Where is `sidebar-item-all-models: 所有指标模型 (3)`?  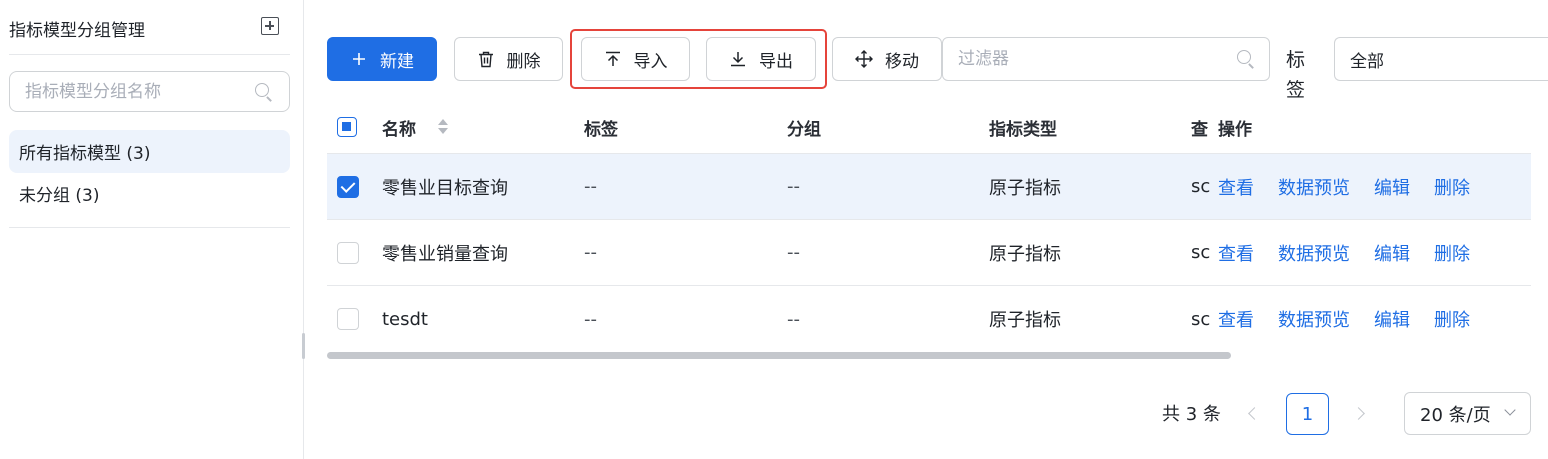
sidebar-item-all-models: 所有指标模型 (3) is located at coordinates (149, 151).